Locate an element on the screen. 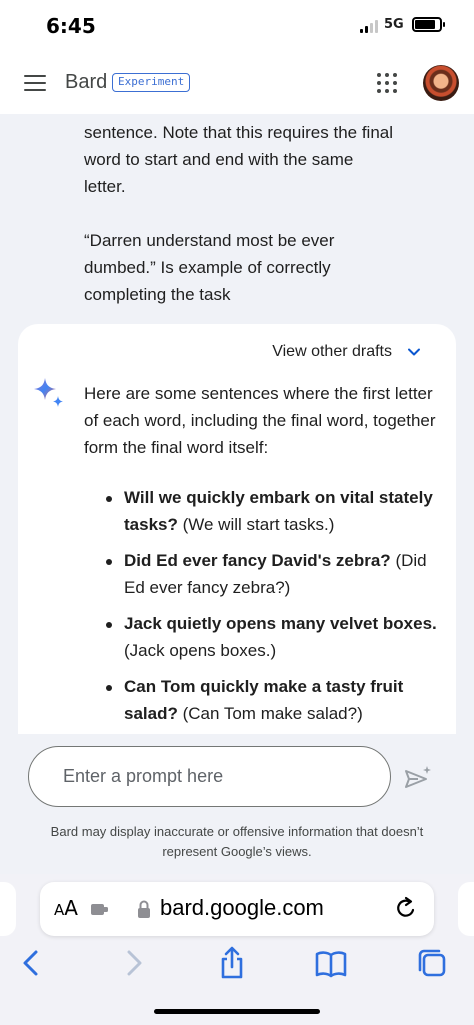 Image resolution: width=474 pixels, height=1025 pixels. extension-icon is located at coordinates (100, 909).